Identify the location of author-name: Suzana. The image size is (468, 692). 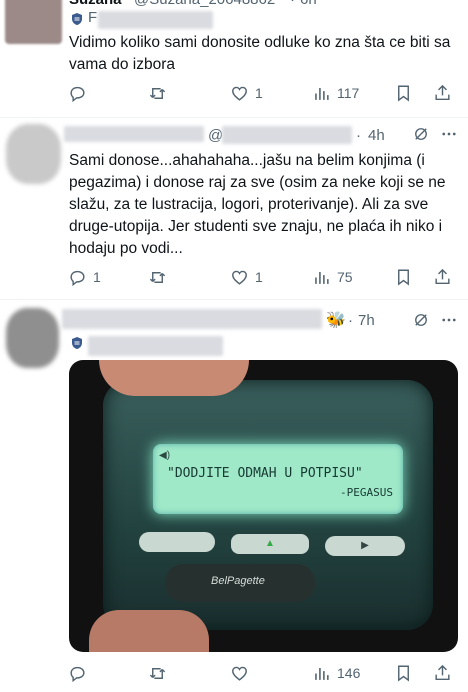
(95, 4).